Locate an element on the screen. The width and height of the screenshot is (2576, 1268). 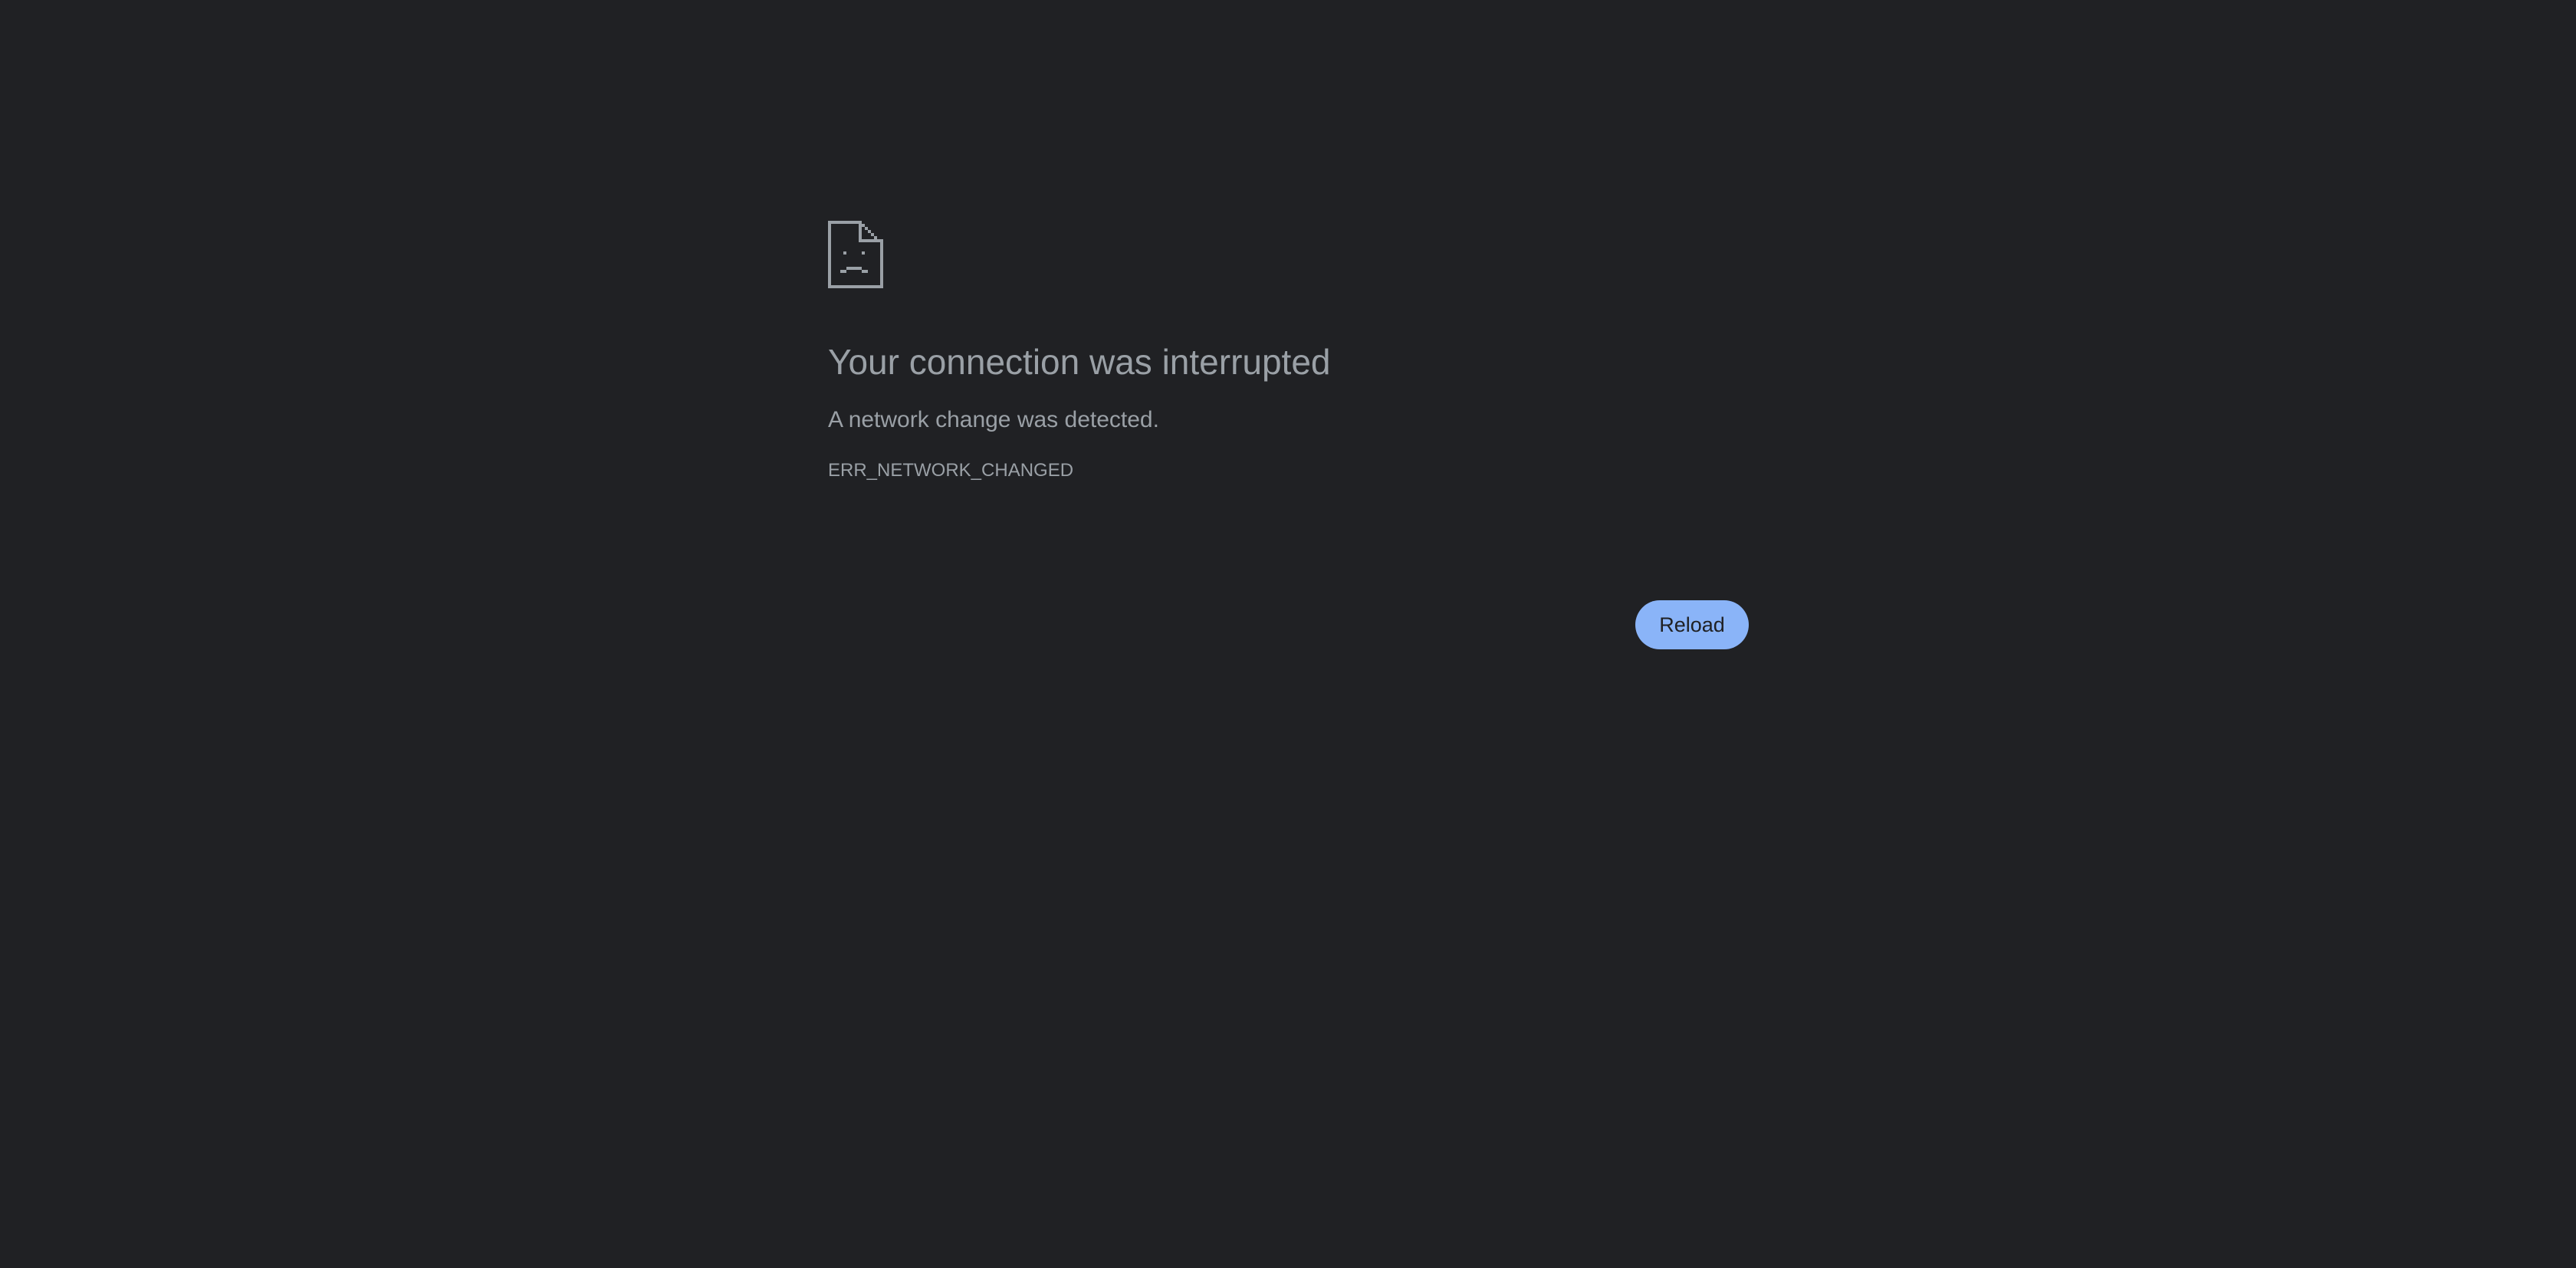
error-code: ERR_NETWORK_CHANGED is located at coordinates (951, 470).